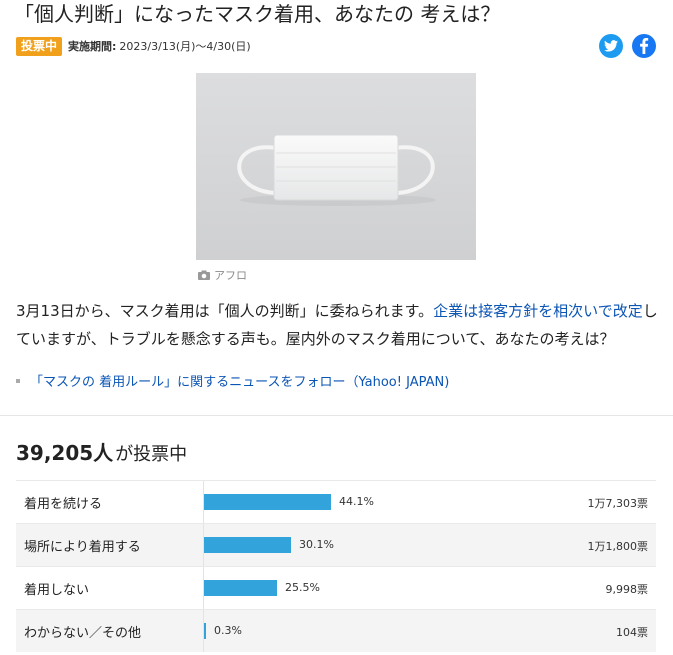 This screenshot has width=673, height=655. Describe the element at coordinates (316, 544) in the screenshot. I see `result-percent: 30.1%` at that location.